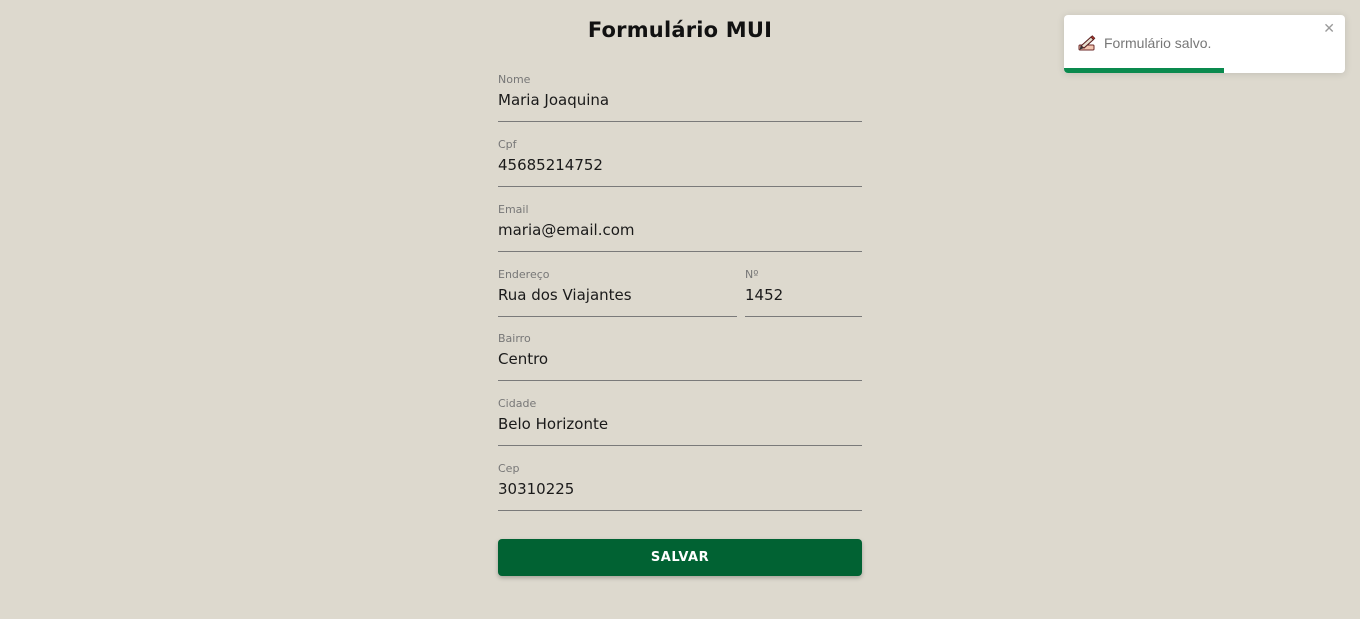 This screenshot has width=1360, height=619. I want to click on cep-field: Cep, so click(680, 486).